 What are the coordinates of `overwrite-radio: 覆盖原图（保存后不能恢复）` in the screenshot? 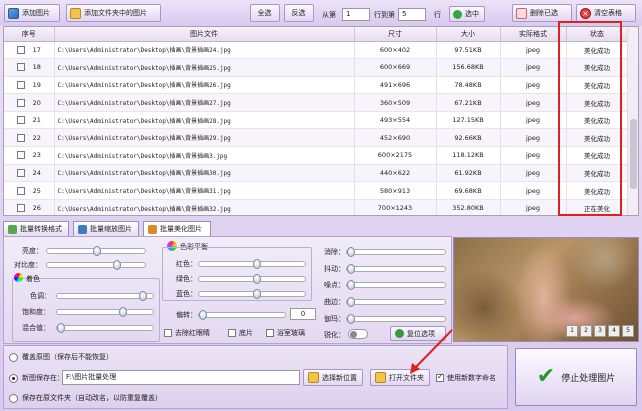 It's located at (61, 357).